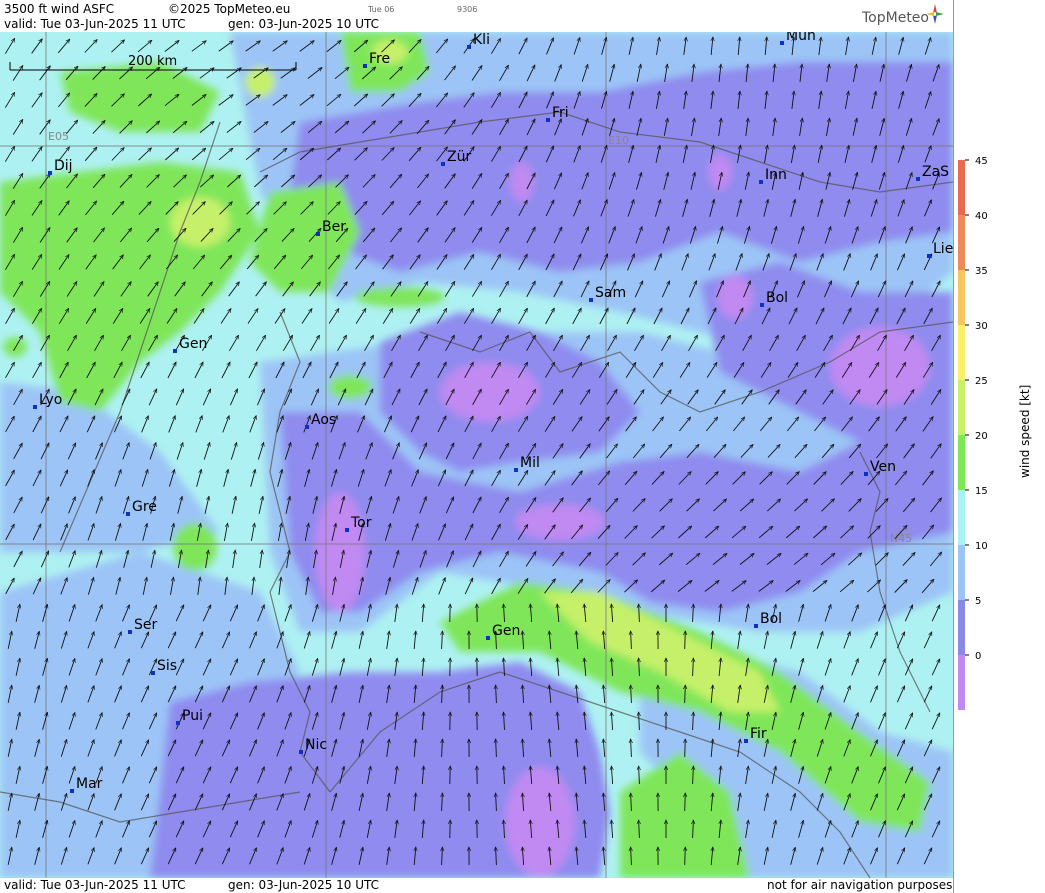 The height and width of the screenshot is (893, 1045). I want to click on city-label: ZaS, so click(935, 172).